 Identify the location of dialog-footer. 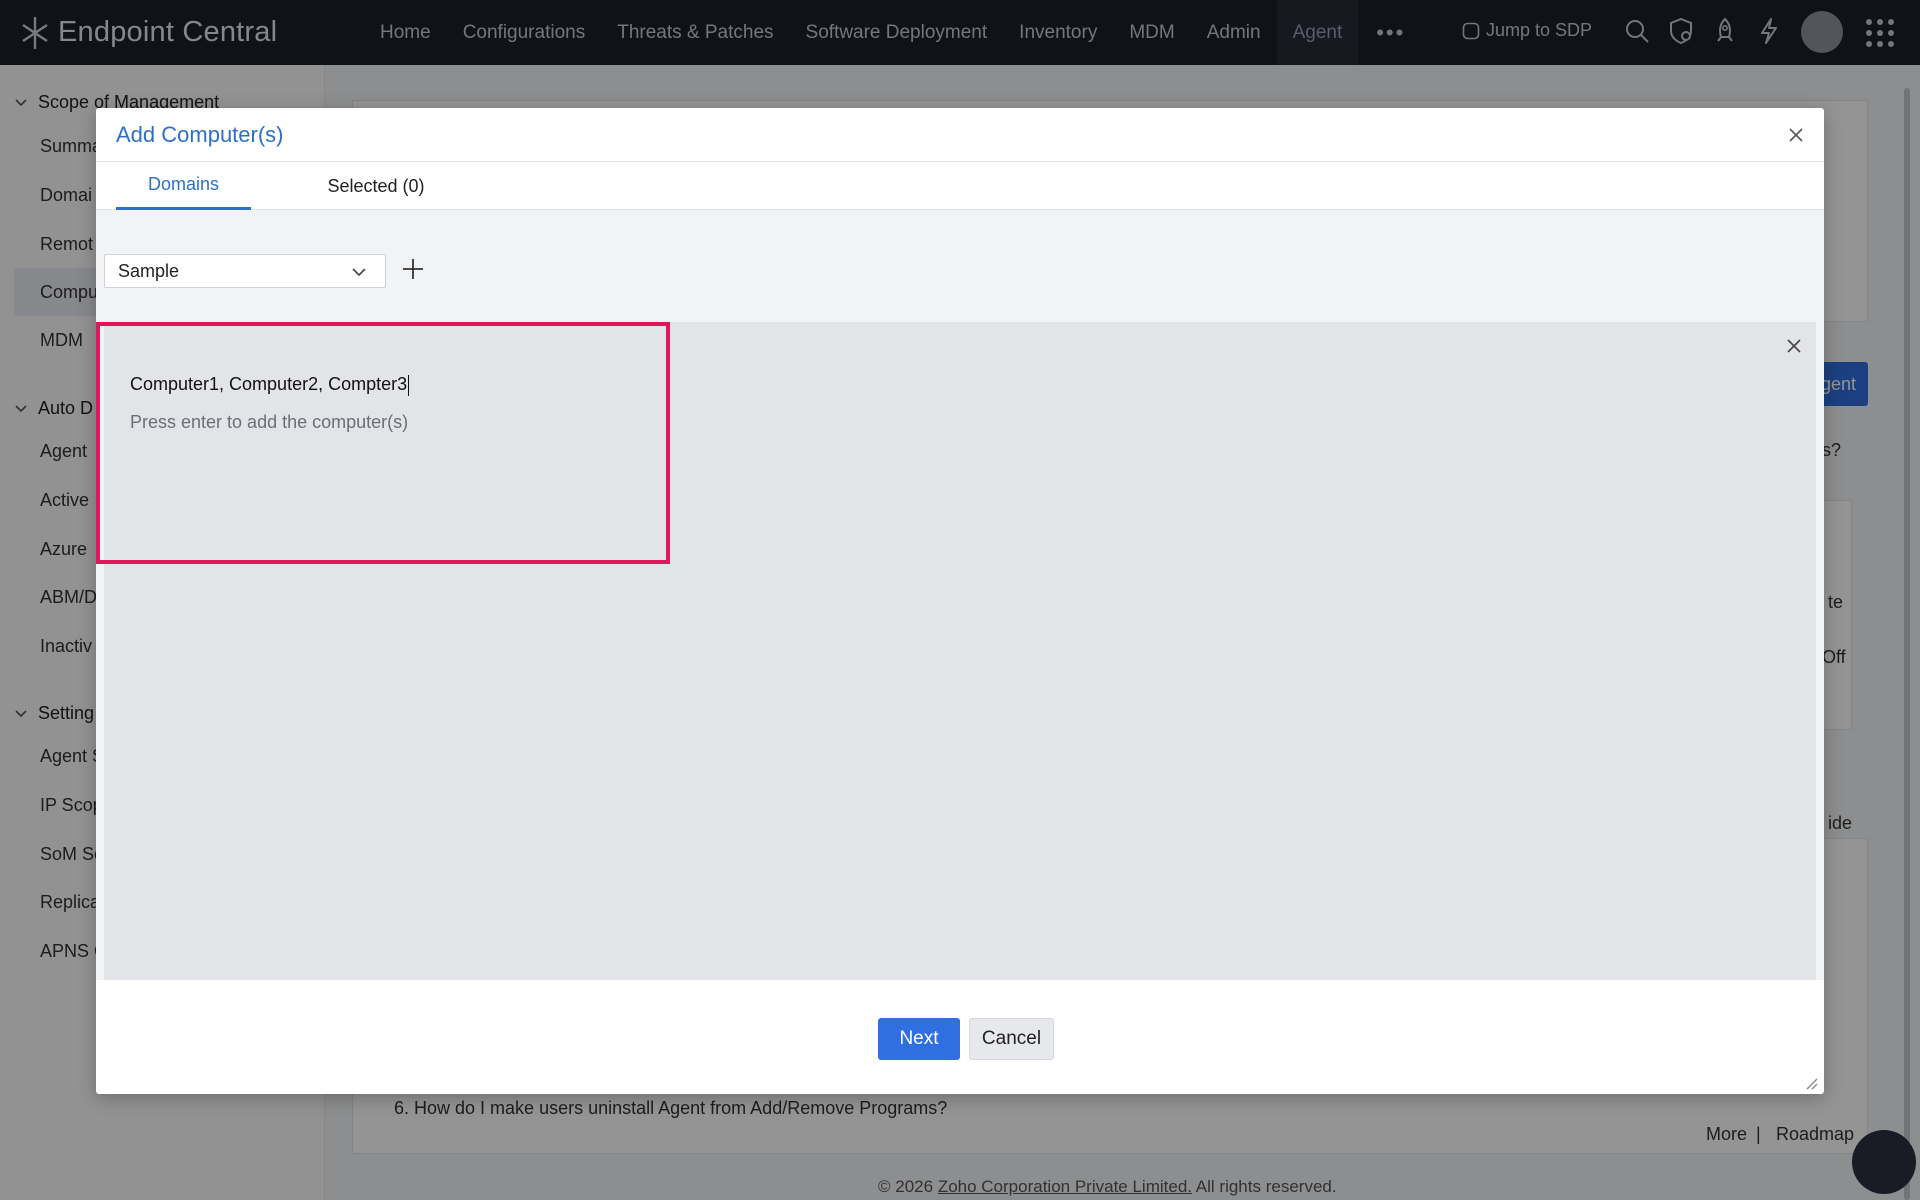
(960, 1037).